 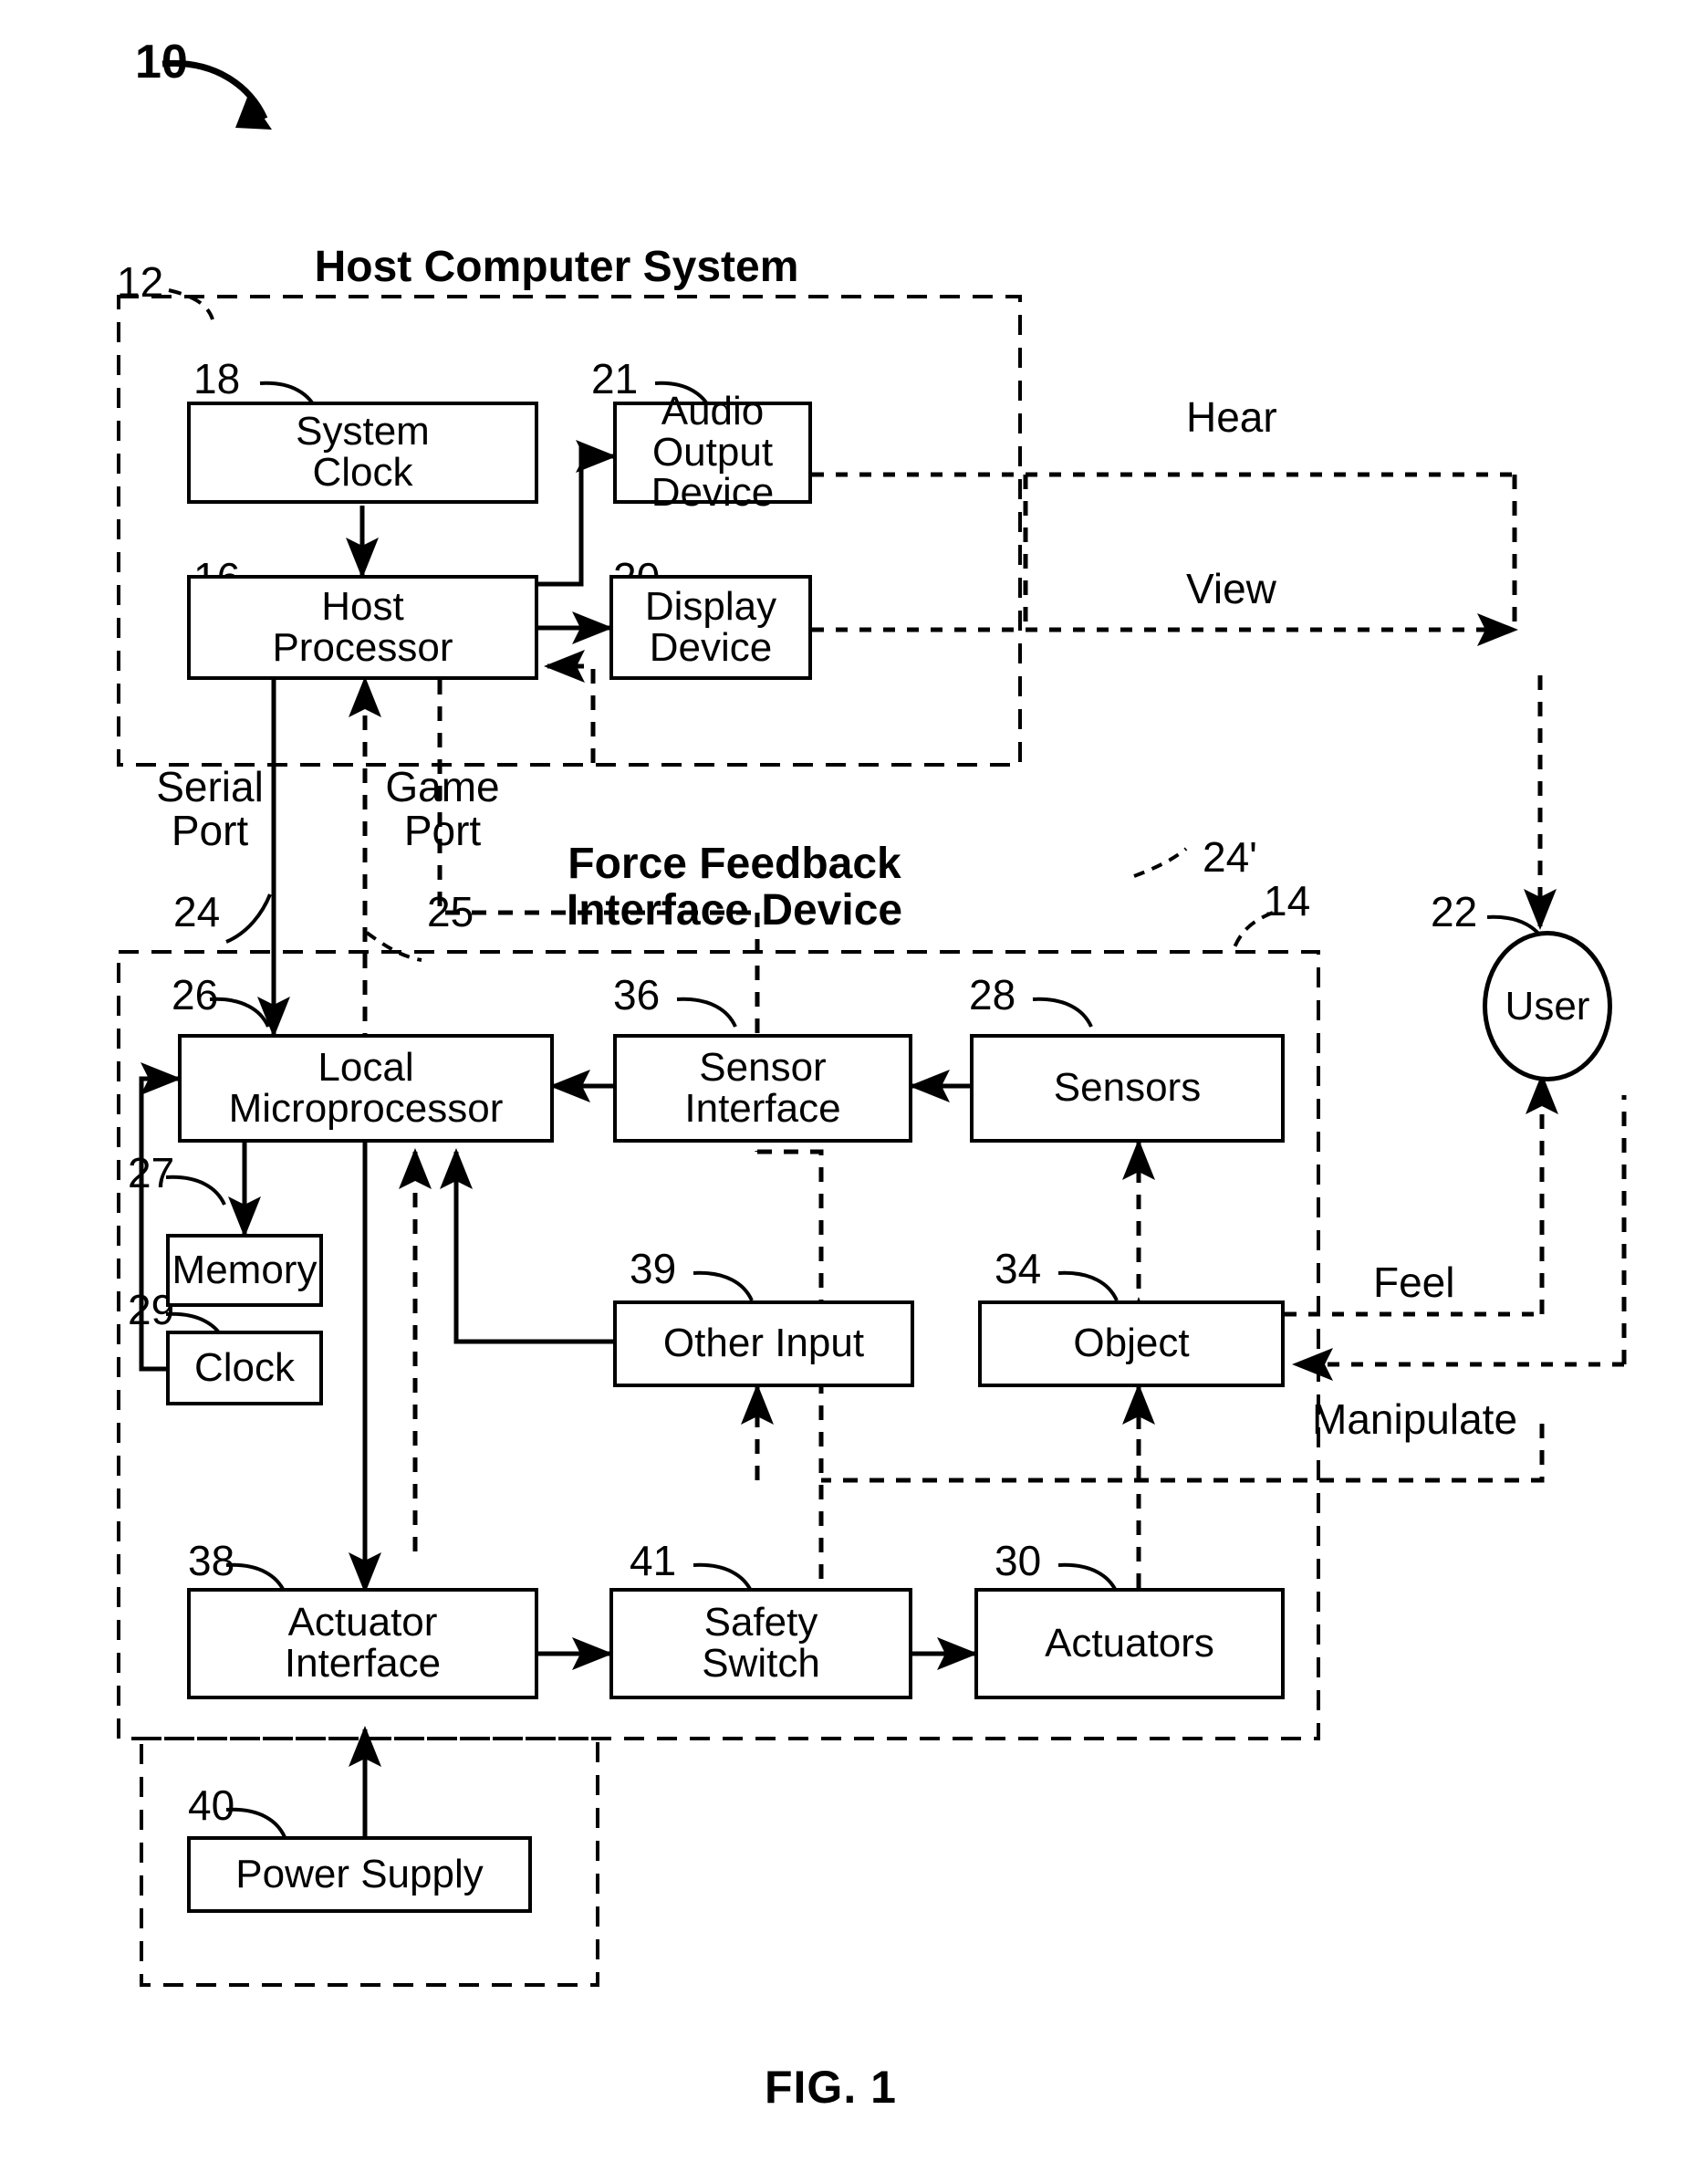 I want to click on box-memory: Memory, so click(x=245, y=1271).